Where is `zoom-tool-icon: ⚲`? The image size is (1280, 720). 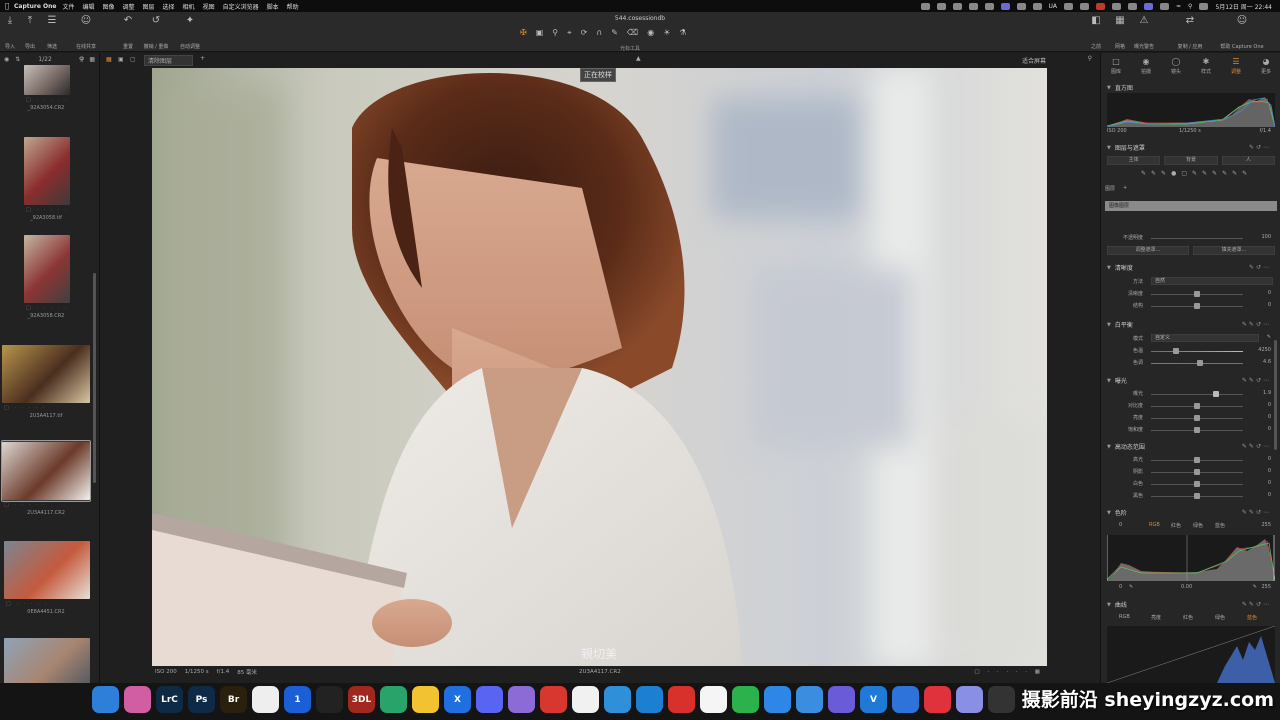 zoom-tool-icon: ⚲ is located at coordinates (555, 33).